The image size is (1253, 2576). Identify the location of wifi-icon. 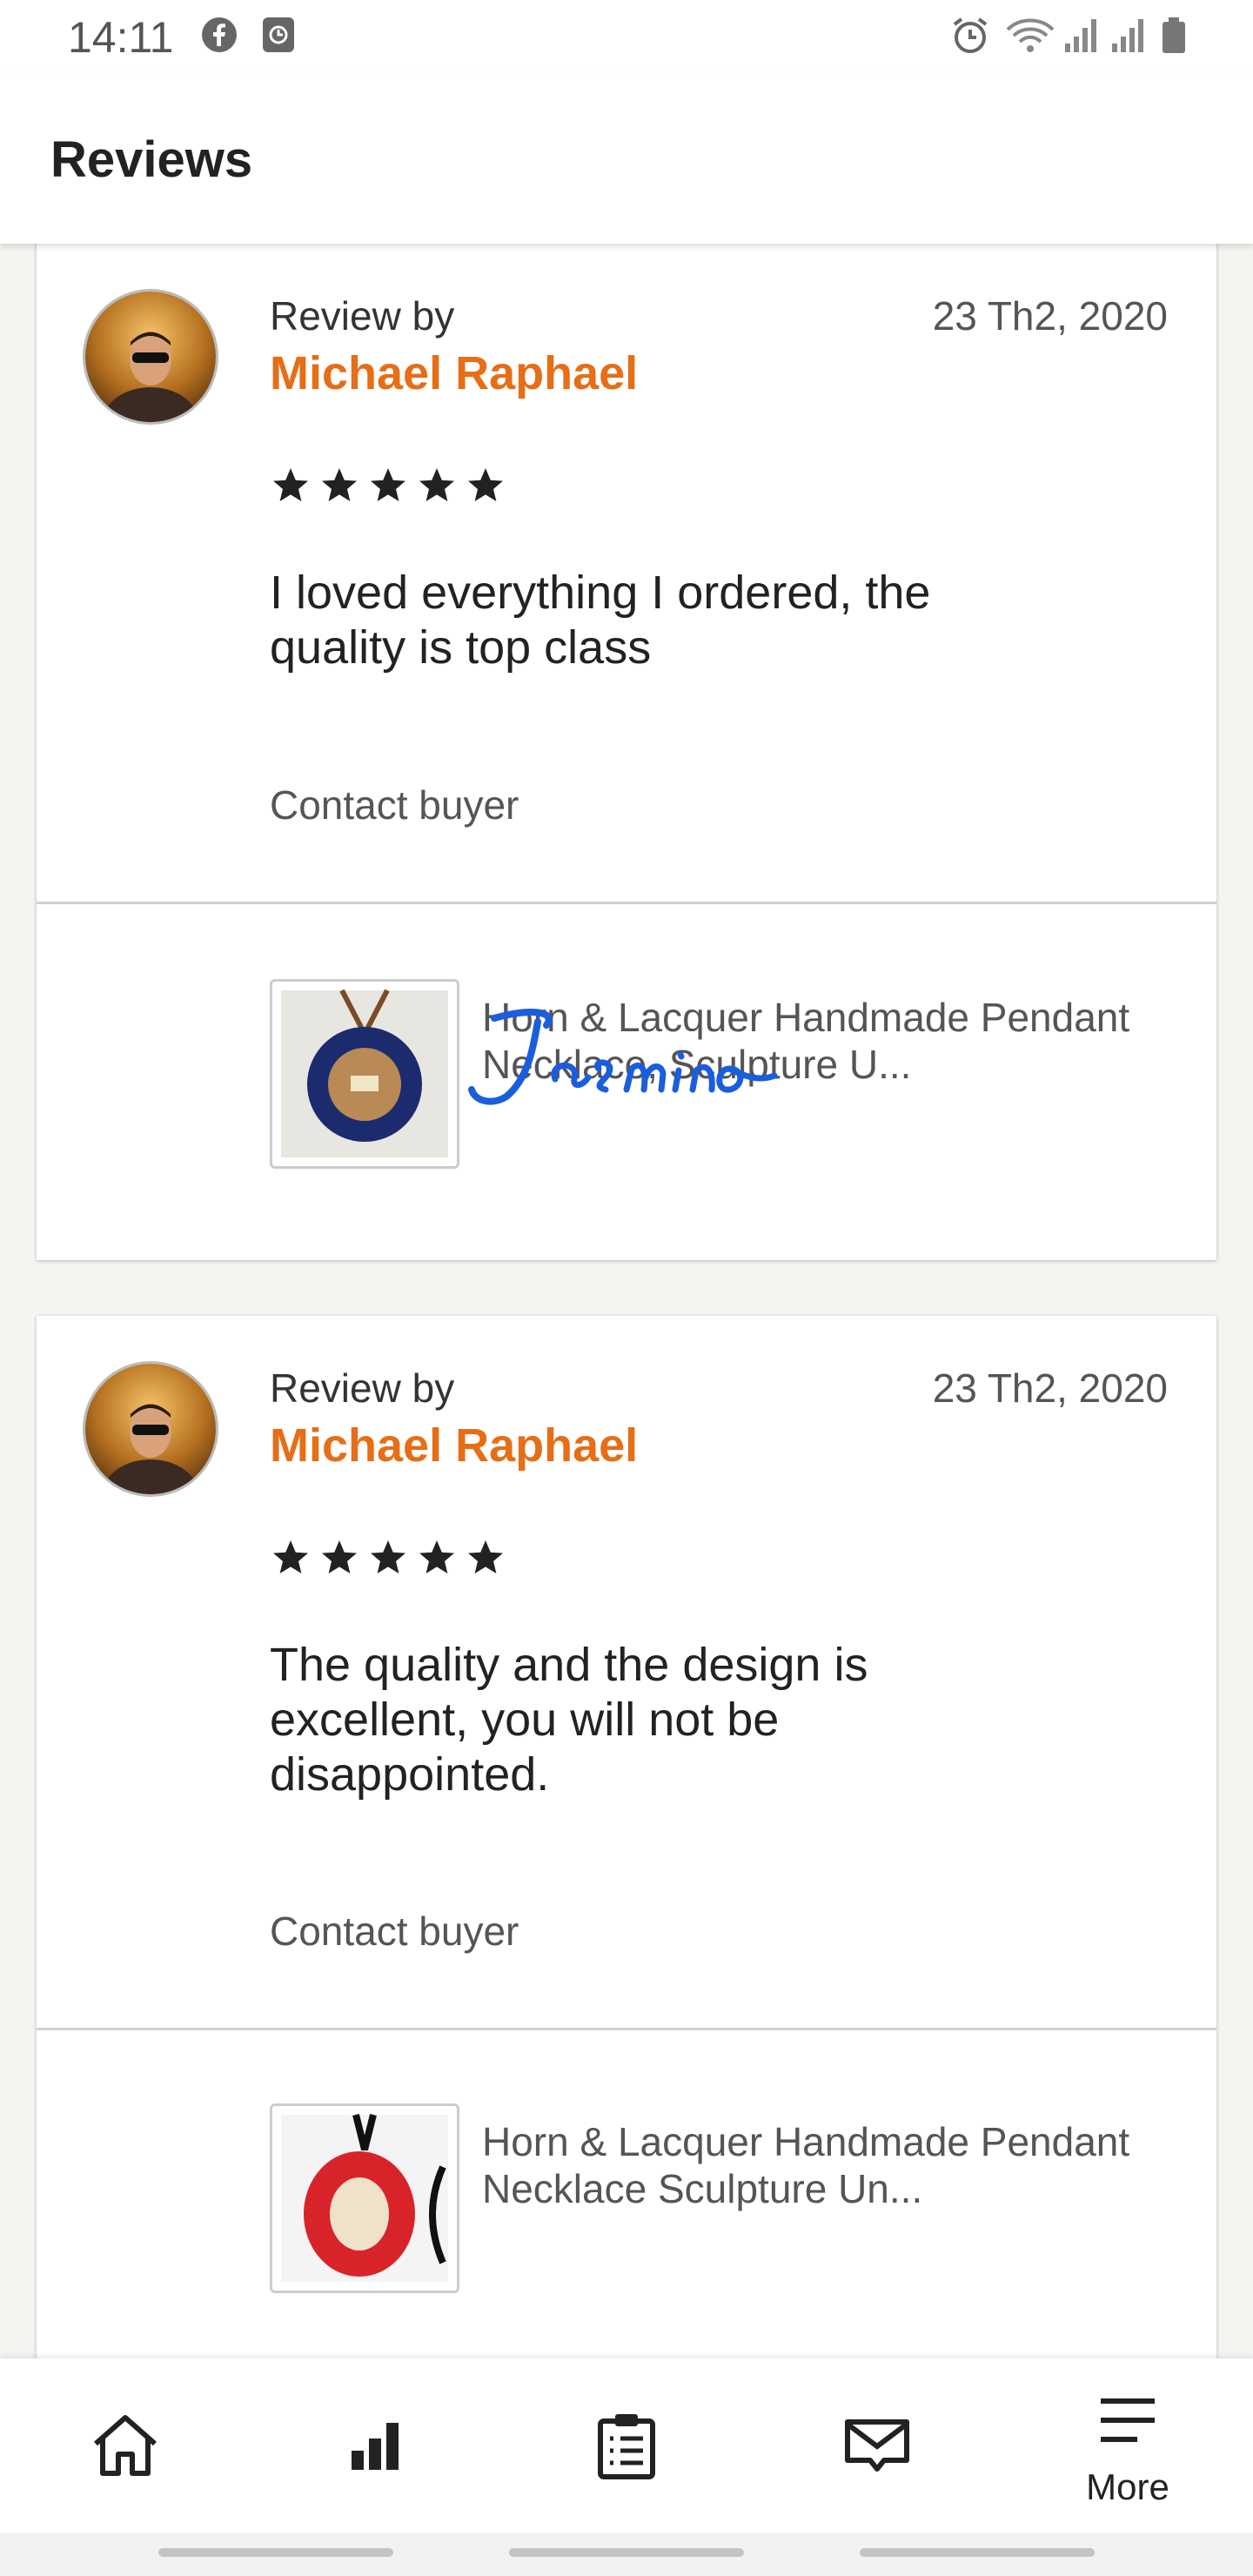
(1030, 38).